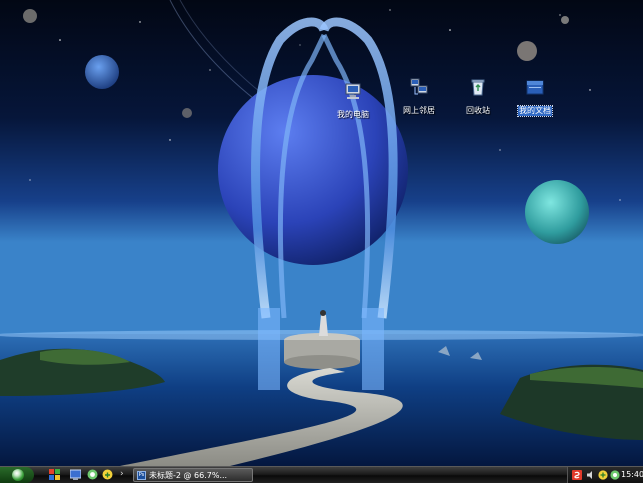 The height and width of the screenshot is (483, 643). I want to click on start-orb-icon, so click(18, 475).